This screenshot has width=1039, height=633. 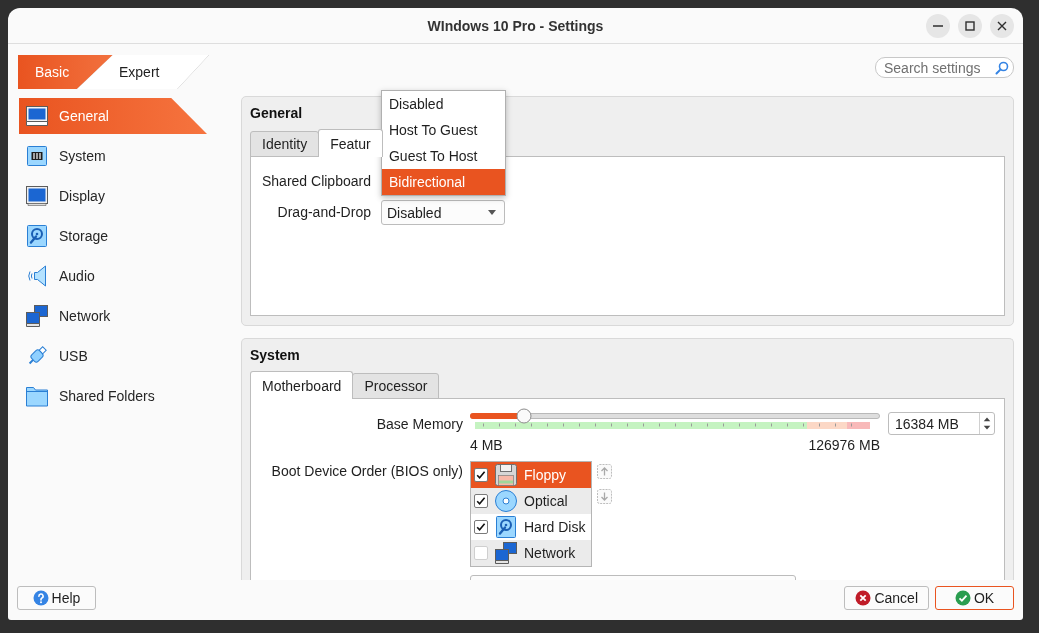 I want to click on tab: Featur, so click(x=350, y=143).